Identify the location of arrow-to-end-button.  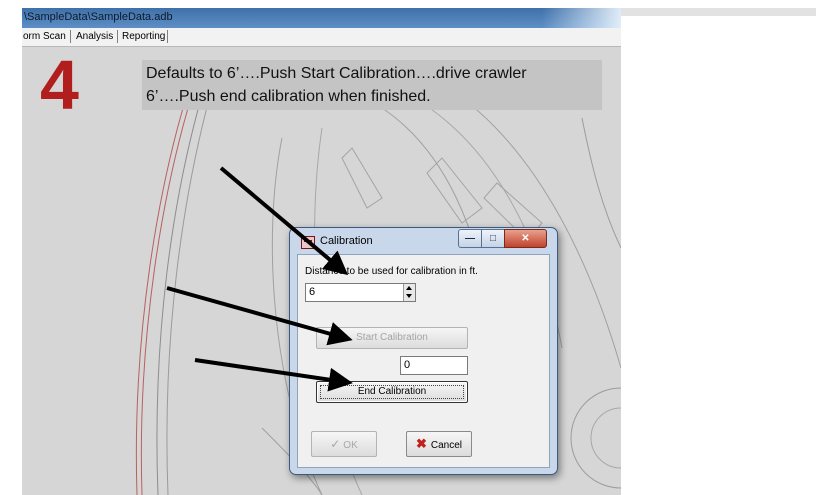
(273, 375).